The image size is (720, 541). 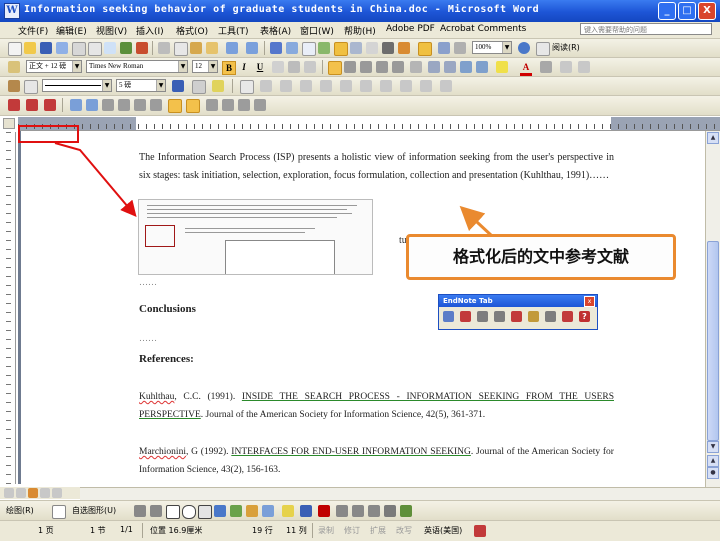 I want to click on print-layout-icon, so click(x=33, y=493).